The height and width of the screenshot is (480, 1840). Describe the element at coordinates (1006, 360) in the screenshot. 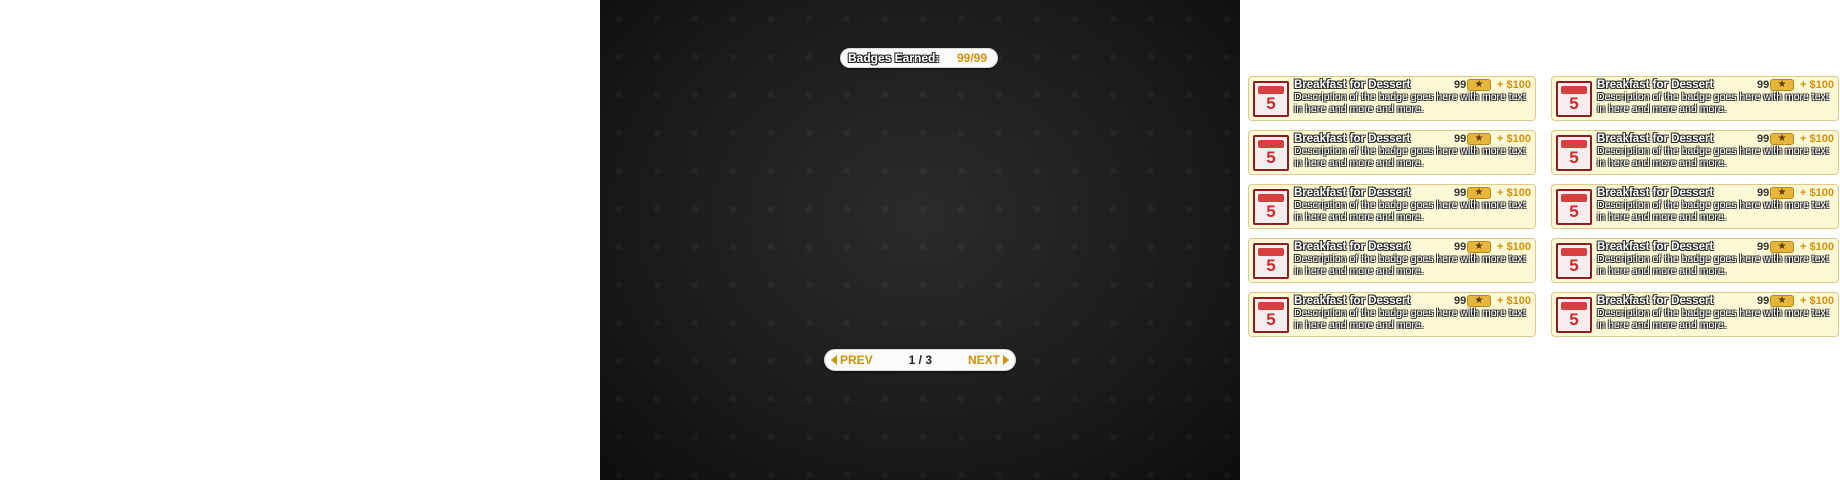

I see `chevron-right-icon` at that location.